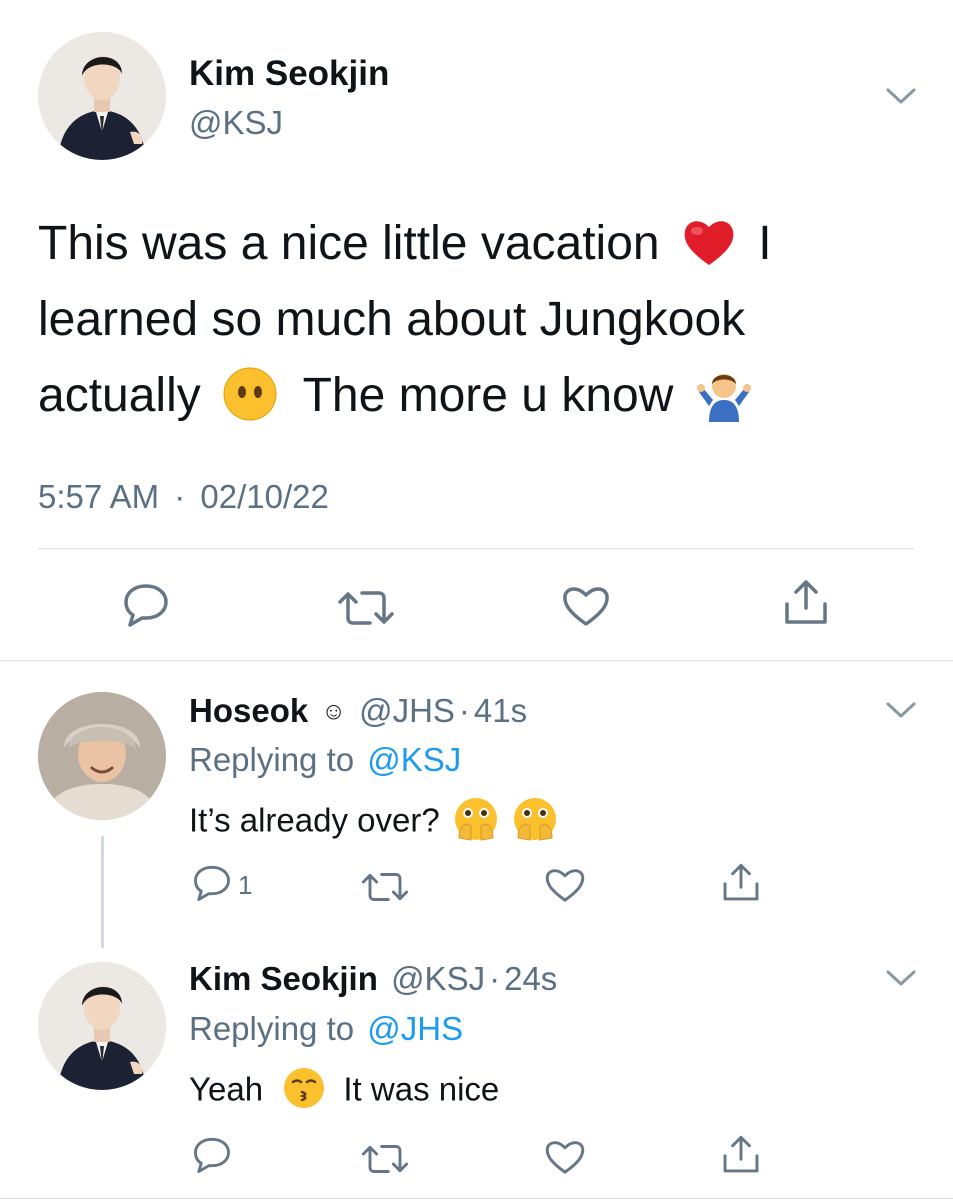 The image size is (953, 1200). Describe the element at coordinates (392, 319) in the screenshot. I see `tweet-line-2: learned so much about Jungkook` at that location.